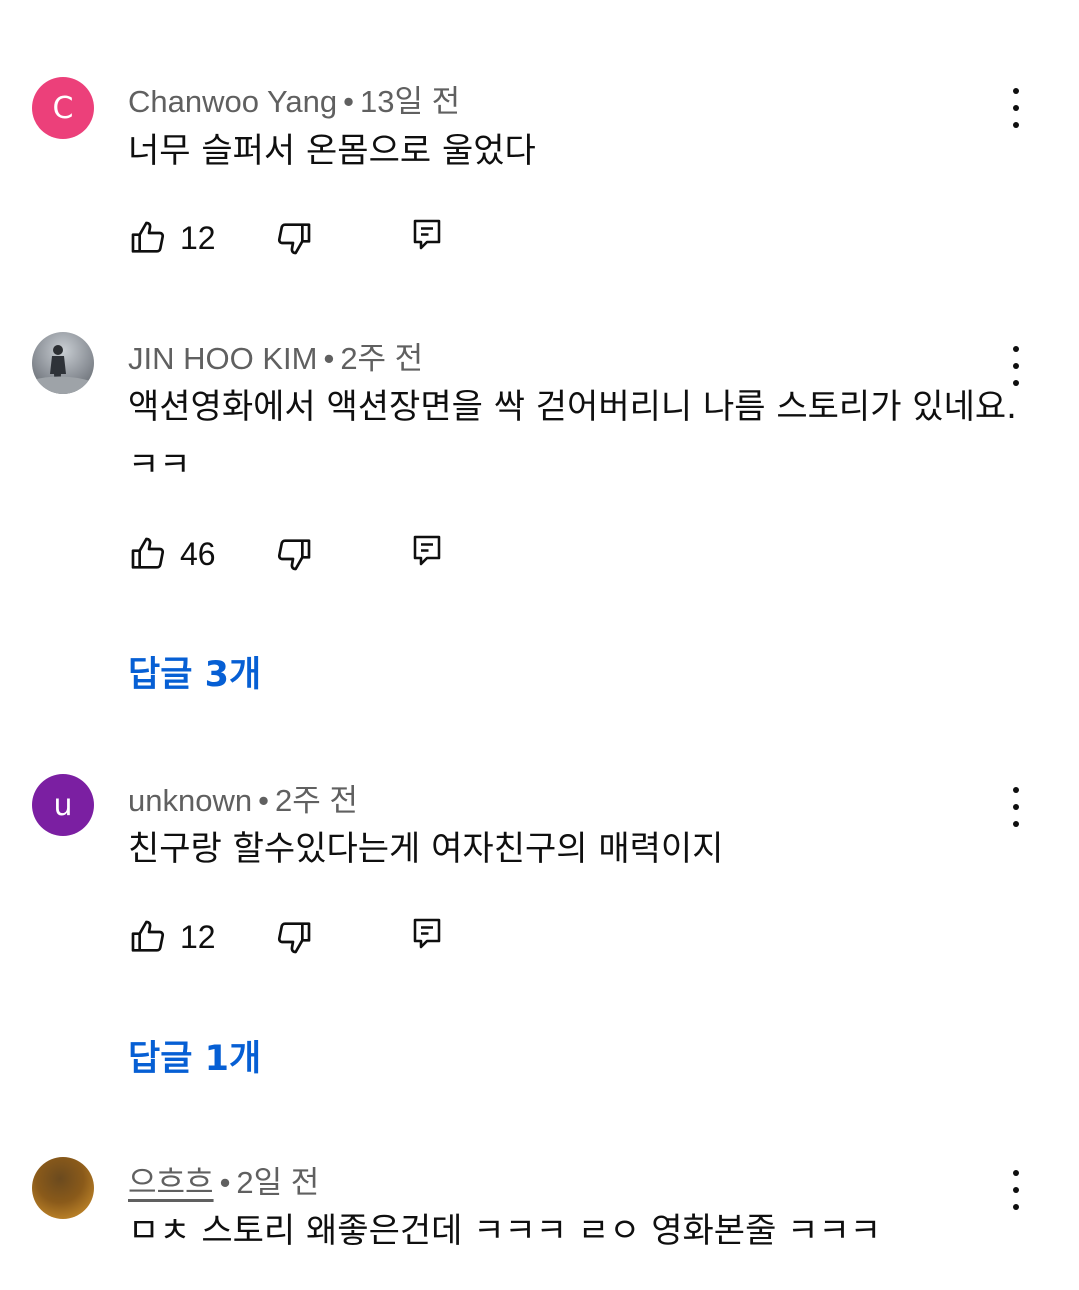 The image size is (1079, 1290). I want to click on avatar-letter: C, so click(63, 108).